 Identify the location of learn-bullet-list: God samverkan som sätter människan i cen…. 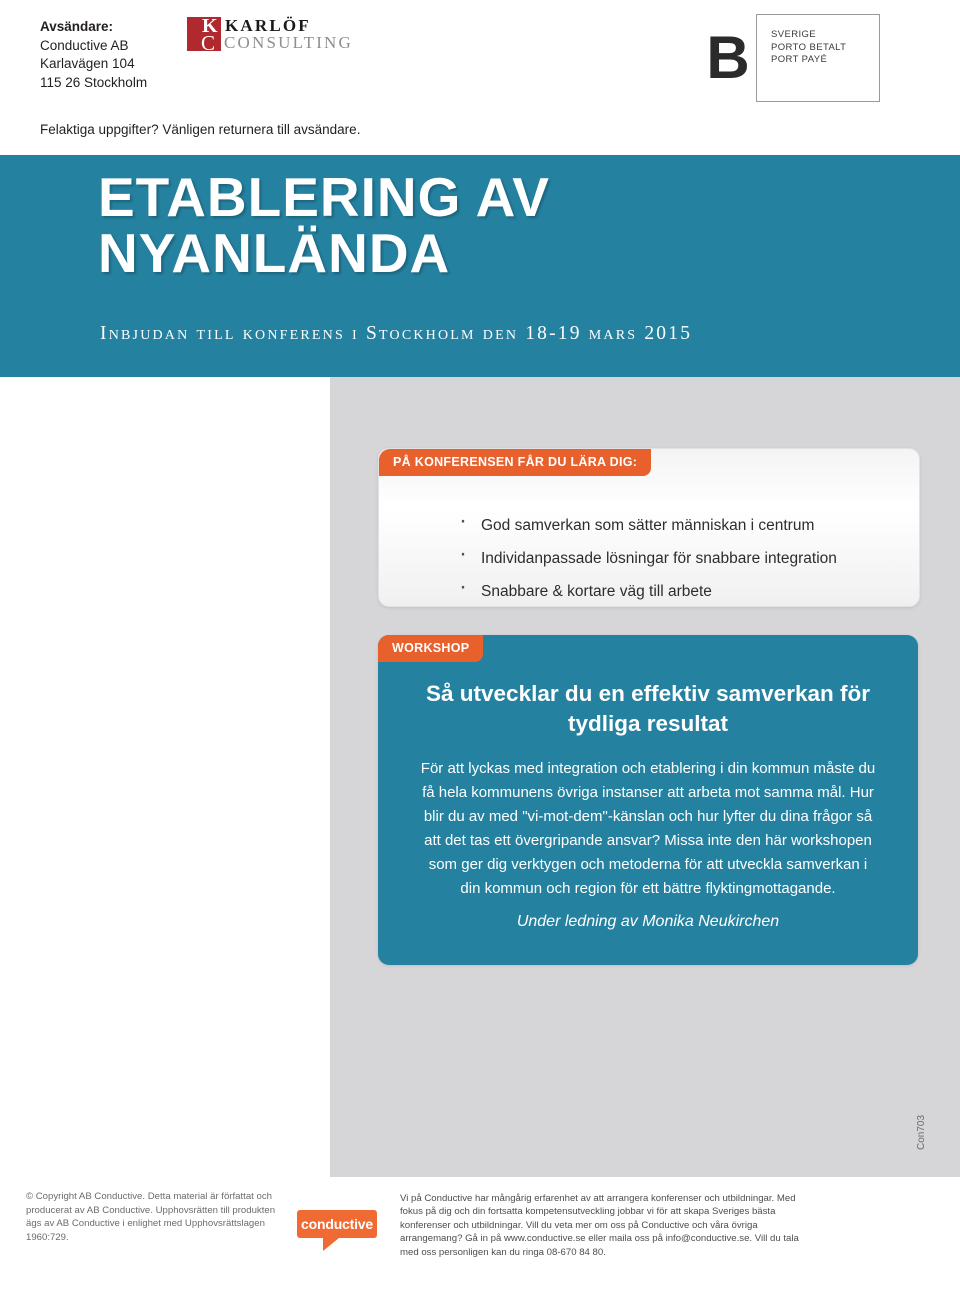
(675, 556).